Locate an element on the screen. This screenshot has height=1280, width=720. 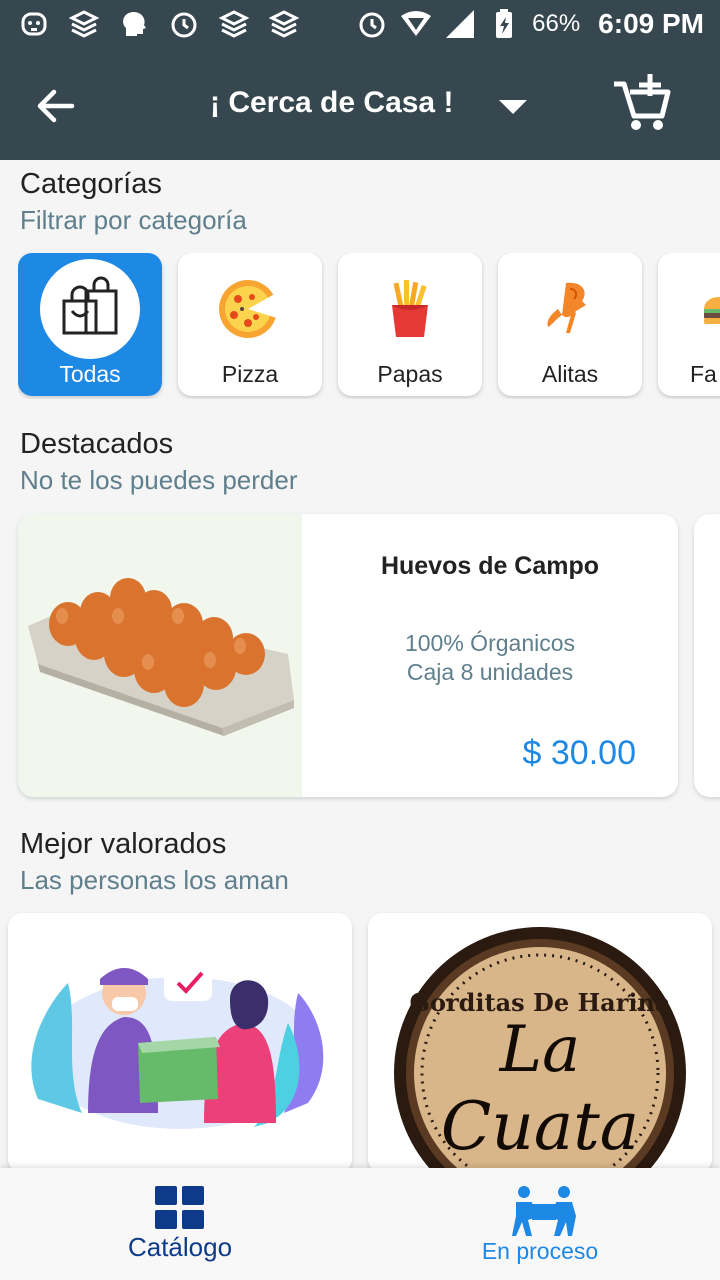
category-alitas: Alitas is located at coordinates (570, 324).